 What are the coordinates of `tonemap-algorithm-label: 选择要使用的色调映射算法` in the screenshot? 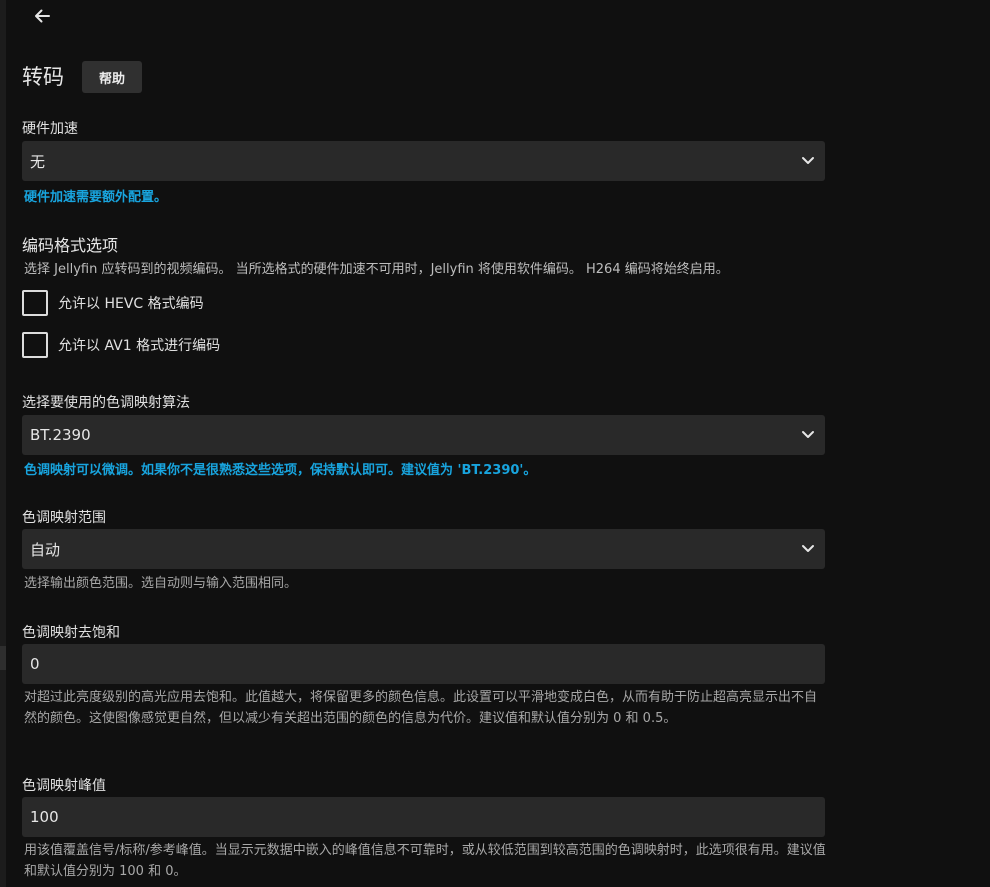 It's located at (106, 403).